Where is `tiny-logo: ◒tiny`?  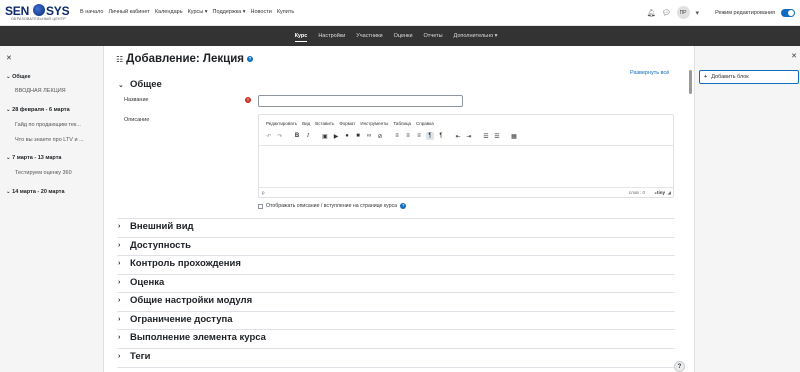 tiny-logo: ◒tiny is located at coordinates (659, 192).